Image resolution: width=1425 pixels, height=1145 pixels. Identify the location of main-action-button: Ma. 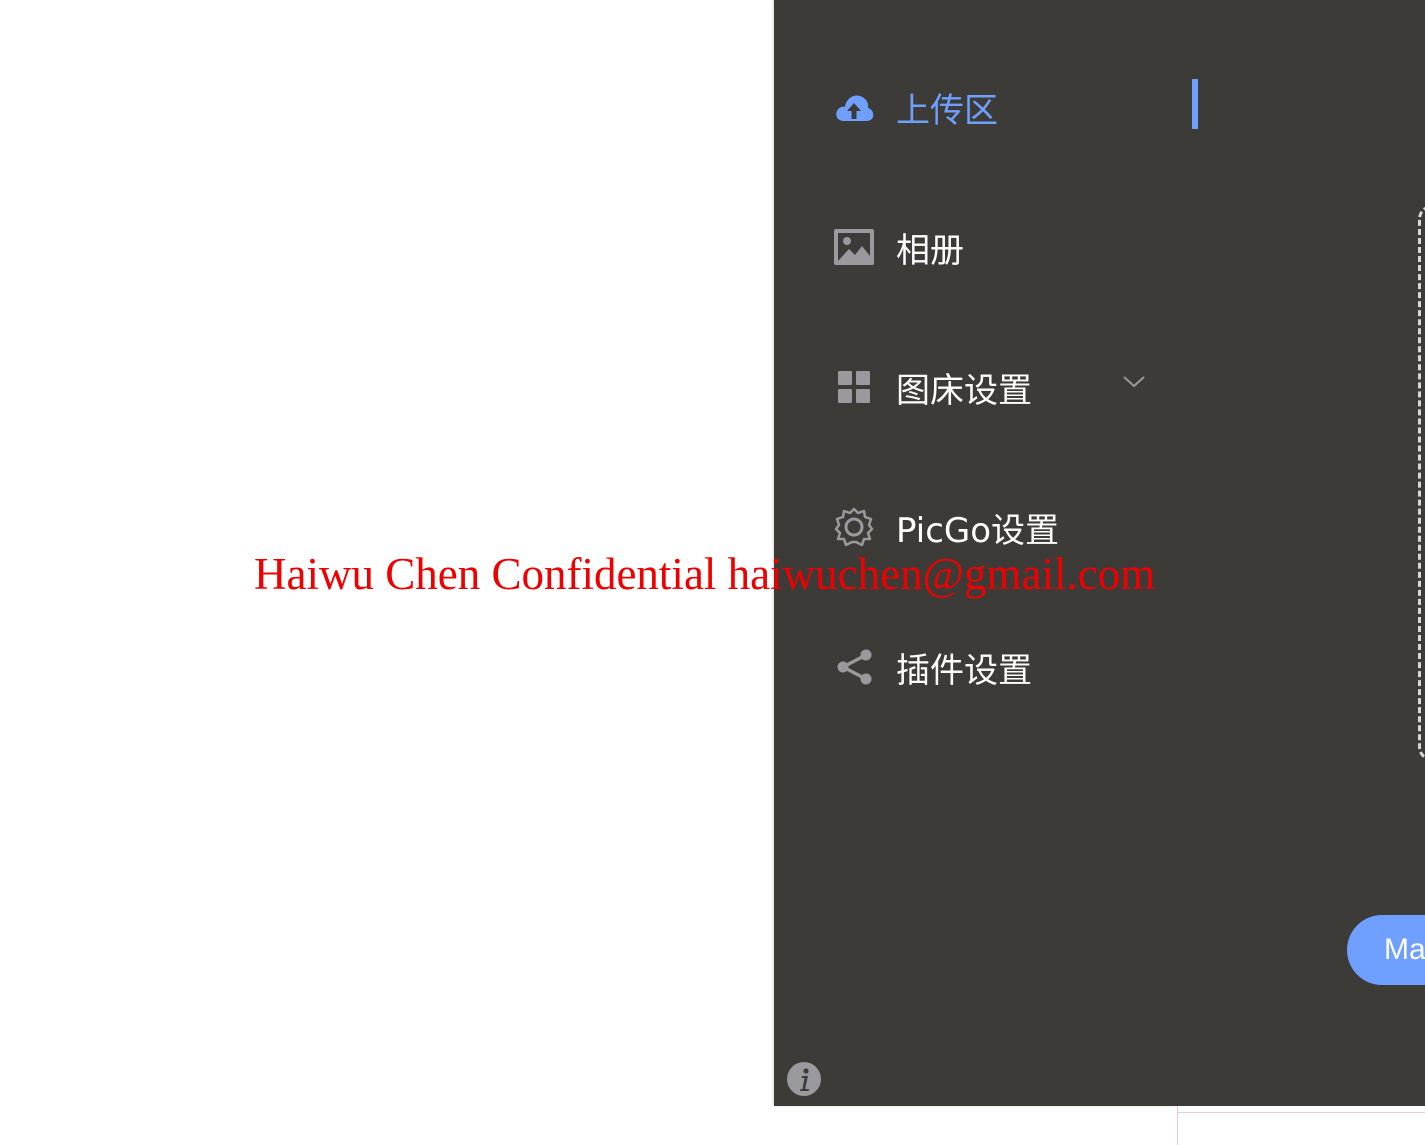
(1386, 950).